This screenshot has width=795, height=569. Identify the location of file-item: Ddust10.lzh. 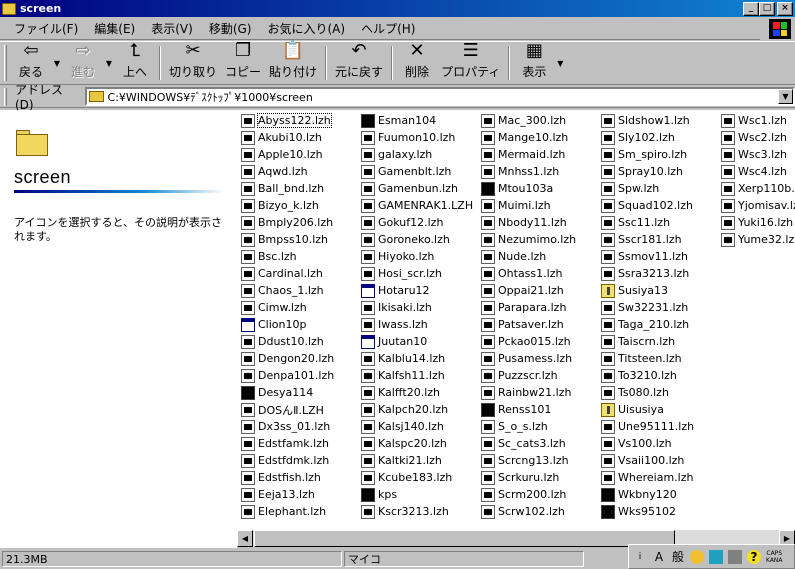
(287, 341).